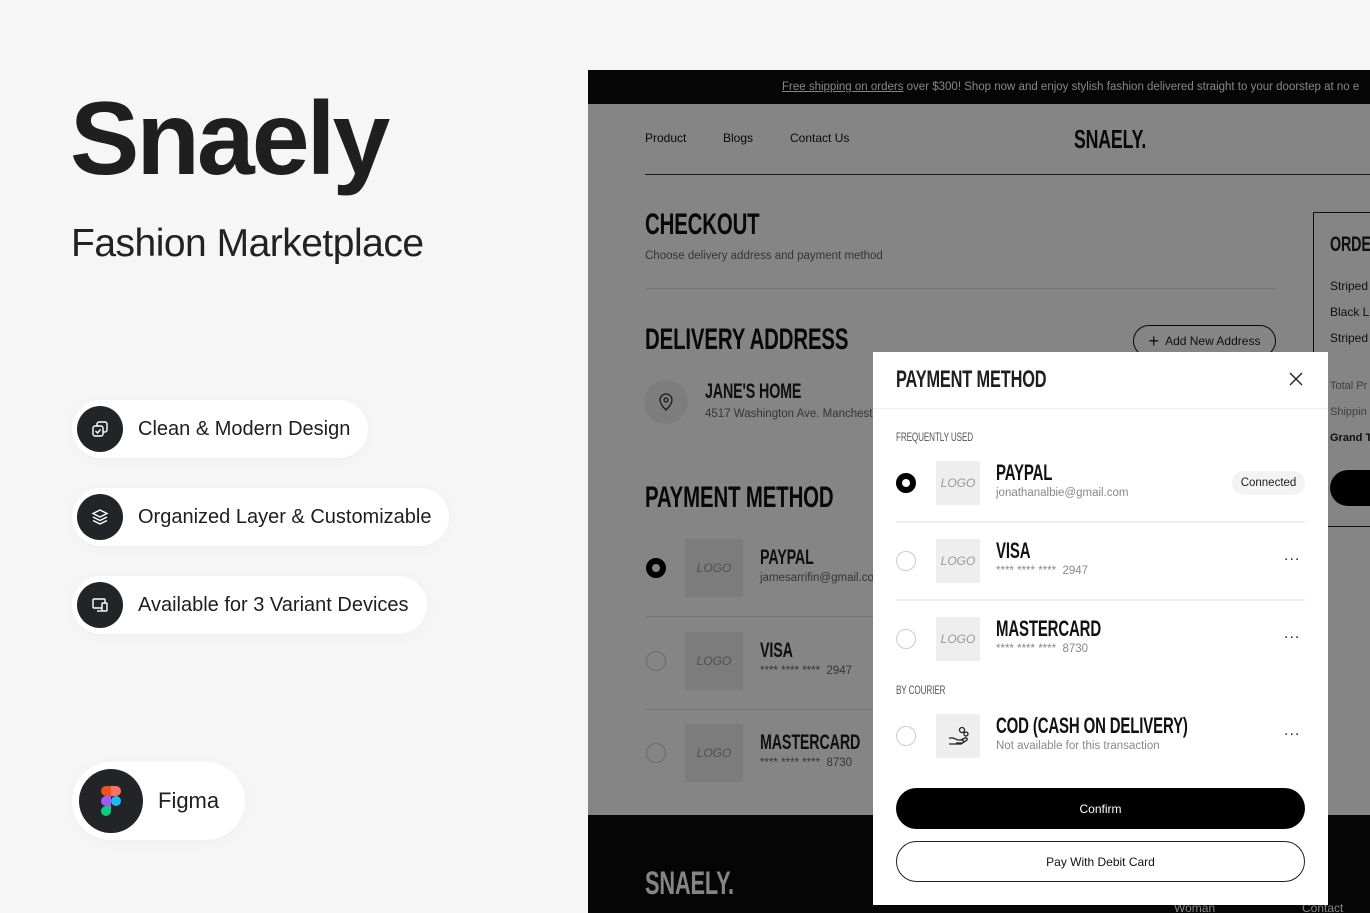 The height and width of the screenshot is (913, 1370). I want to click on confirm-button: Confirm, so click(1100, 808).